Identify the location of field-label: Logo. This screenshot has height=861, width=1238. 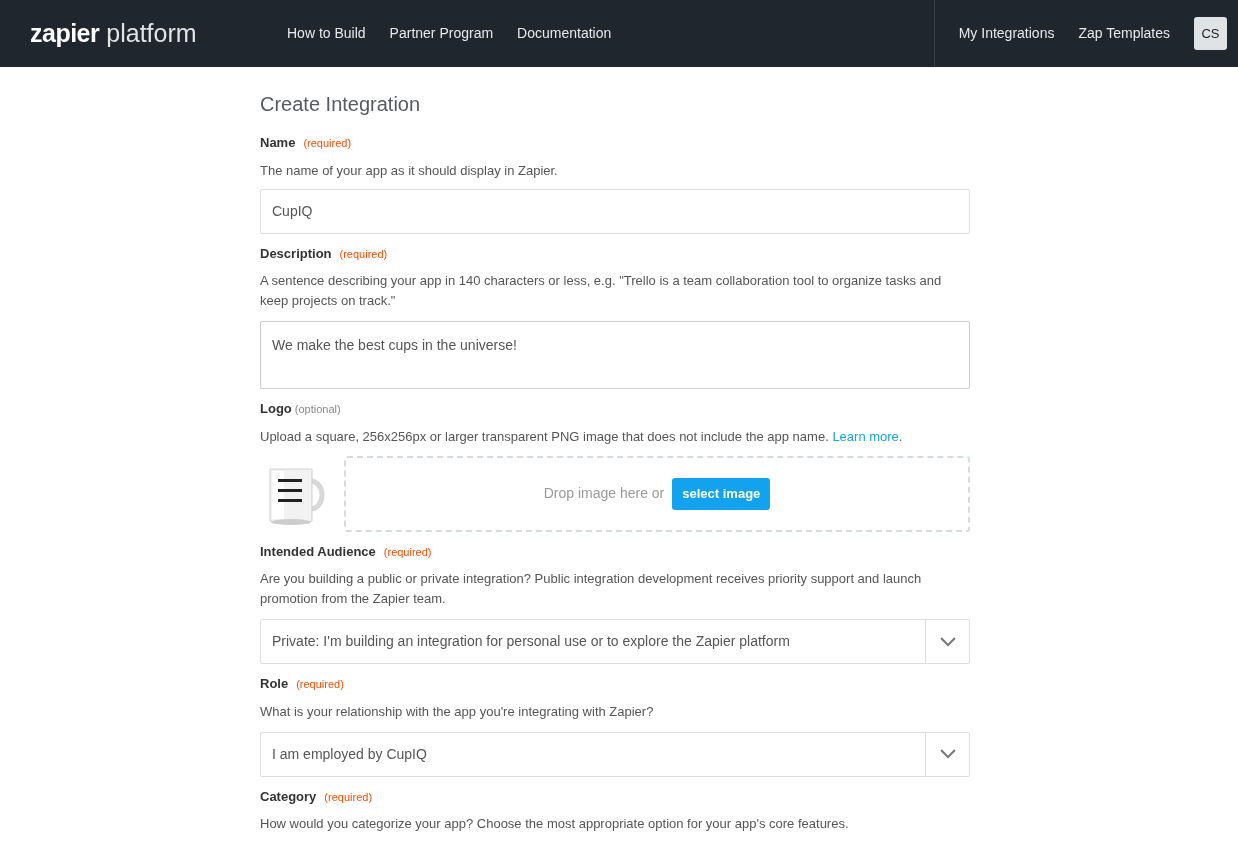
(276, 409).